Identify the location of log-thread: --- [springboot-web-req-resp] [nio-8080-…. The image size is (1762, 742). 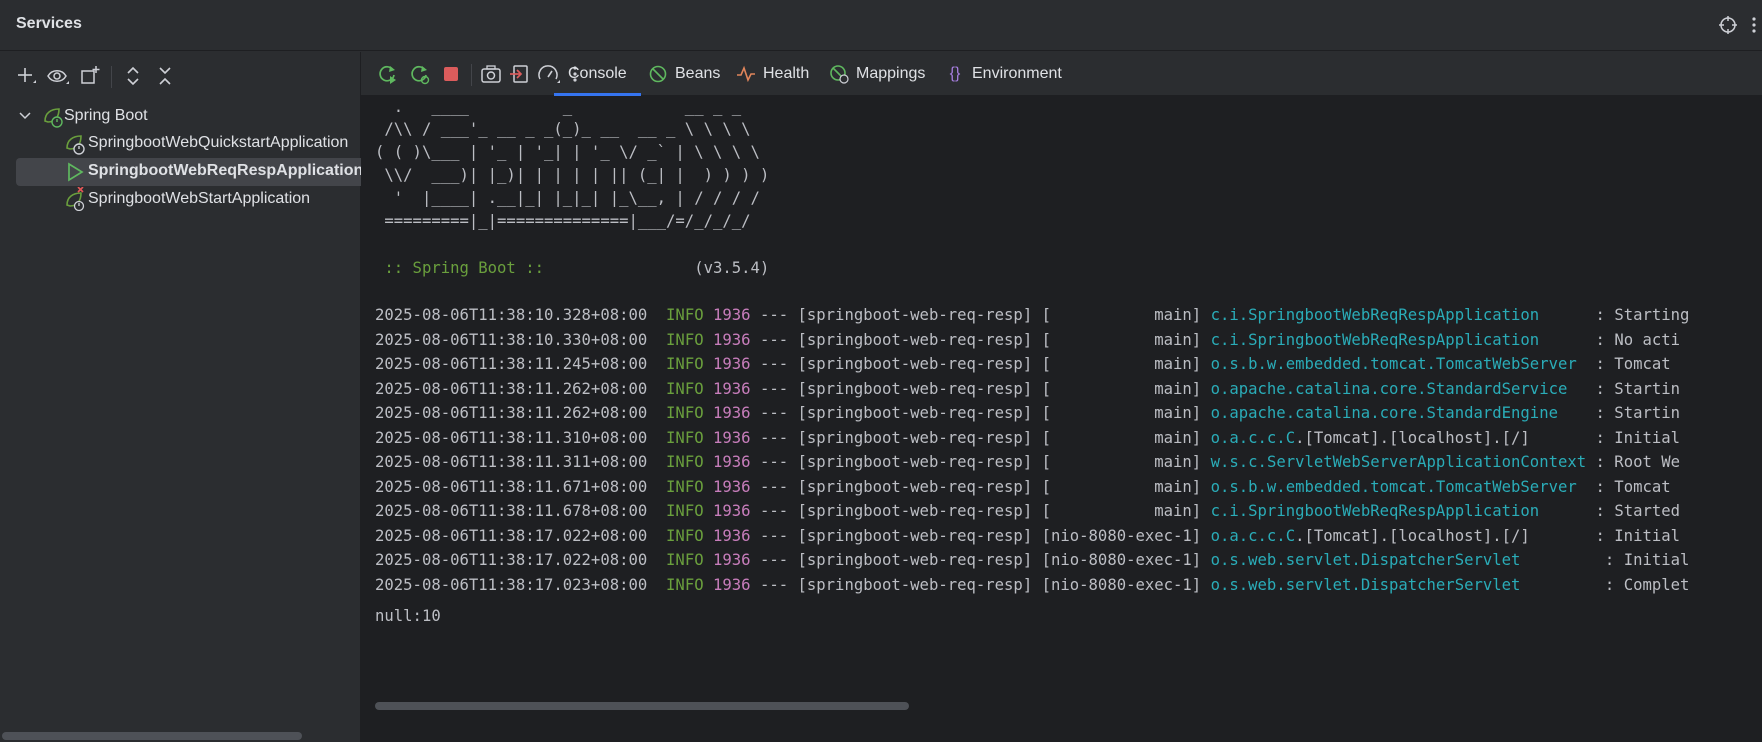
(985, 535).